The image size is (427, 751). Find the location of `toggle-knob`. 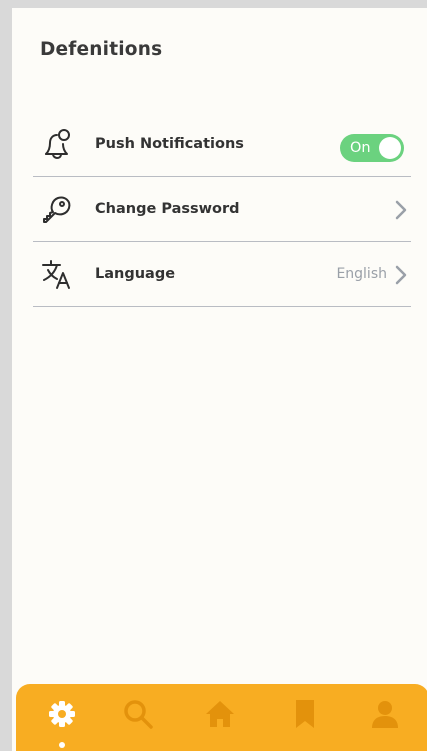

toggle-knob is located at coordinates (390, 148).